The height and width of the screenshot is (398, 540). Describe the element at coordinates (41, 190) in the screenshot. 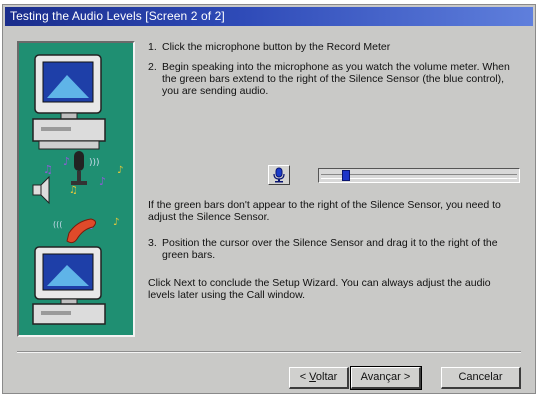

I see `speaker-icon` at that location.